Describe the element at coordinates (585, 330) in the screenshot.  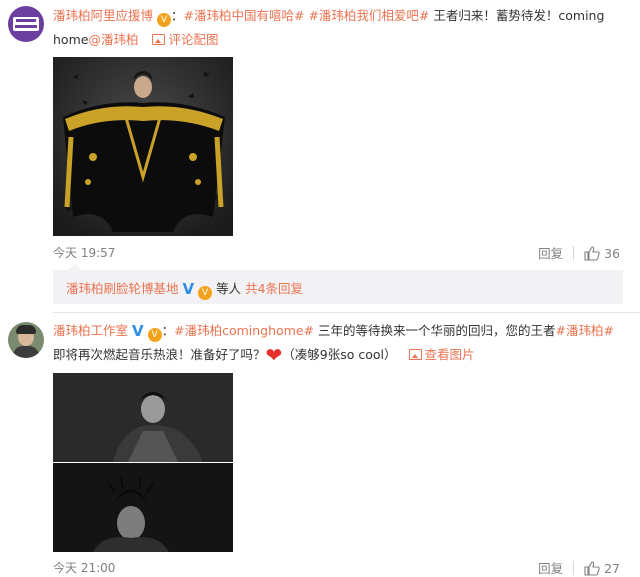
I see `hashtag-link: #潘玮柏#` at that location.